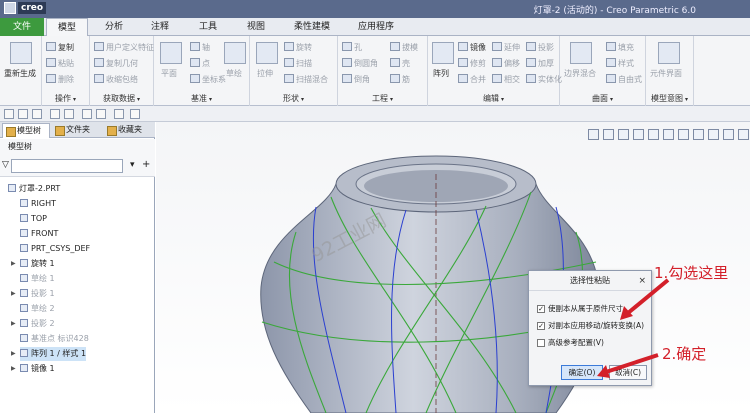 Image resolution: width=750 pixels, height=413 pixels. What do you see at coordinates (541, 342) in the screenshot?
I see `checkbox` at bounding box center [541, 342].